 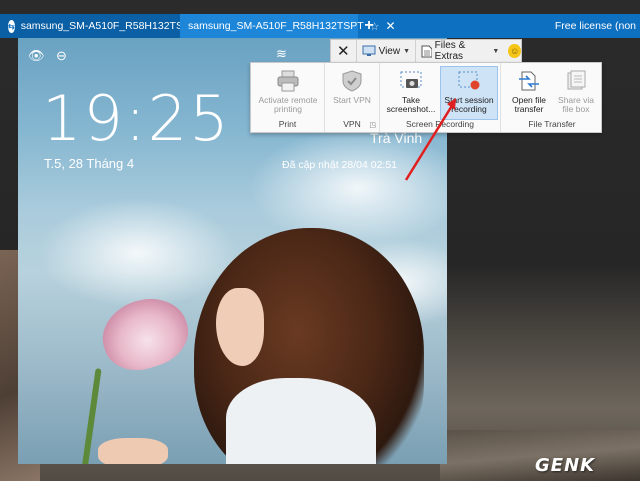 I want to click on group-label: Print, so click(x=287, y=124).